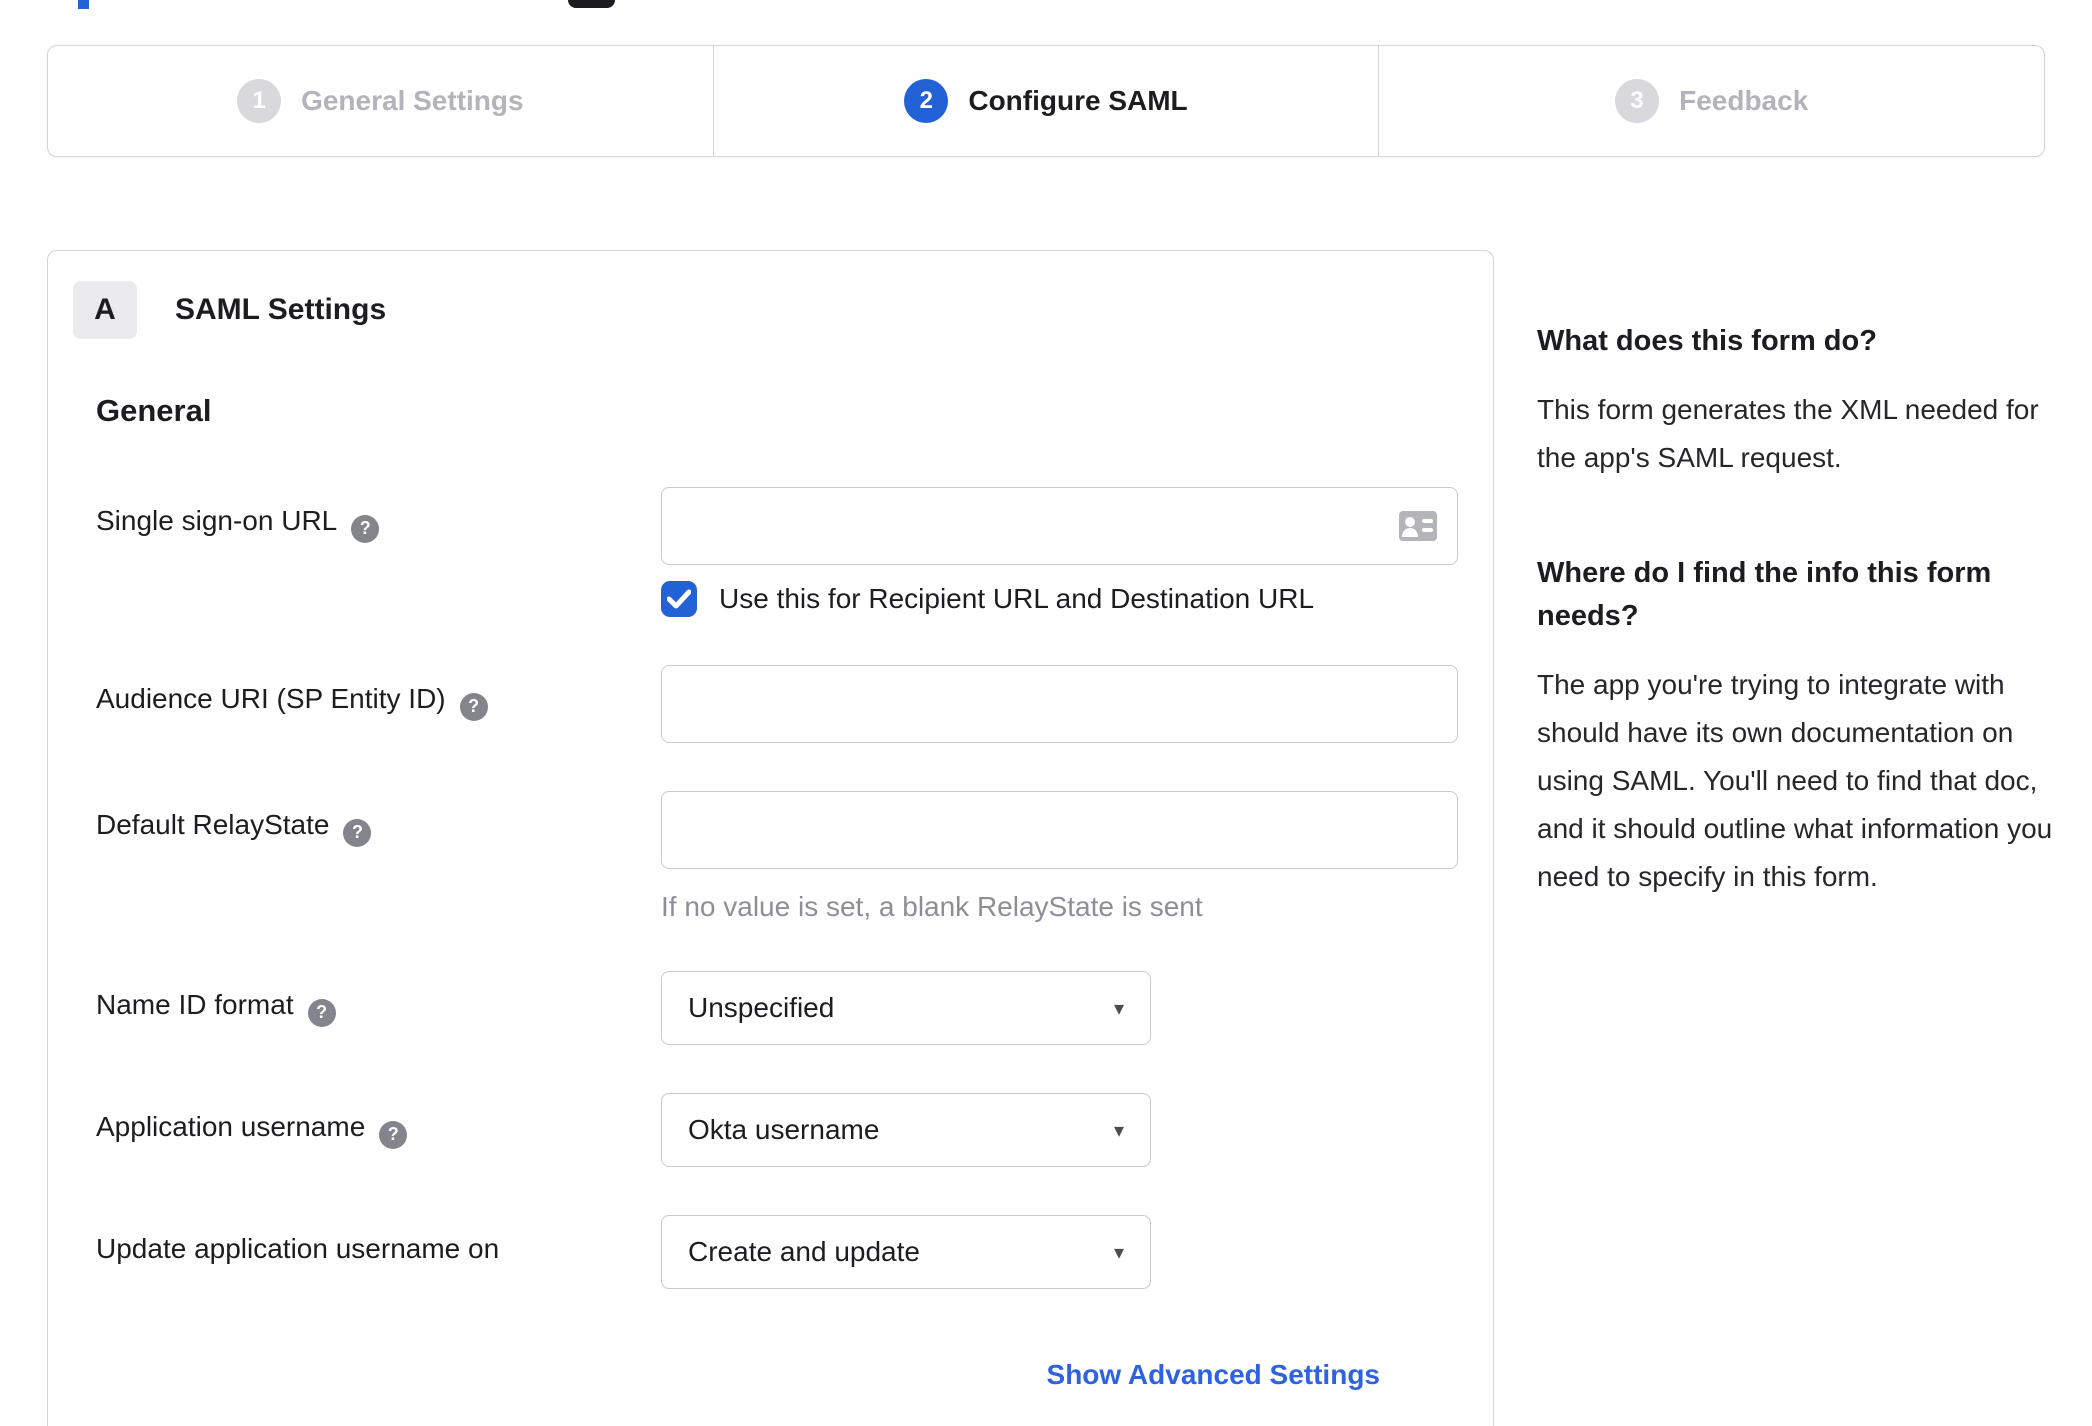  I want to click on step-1-label: General Settings, so click(412, 100).